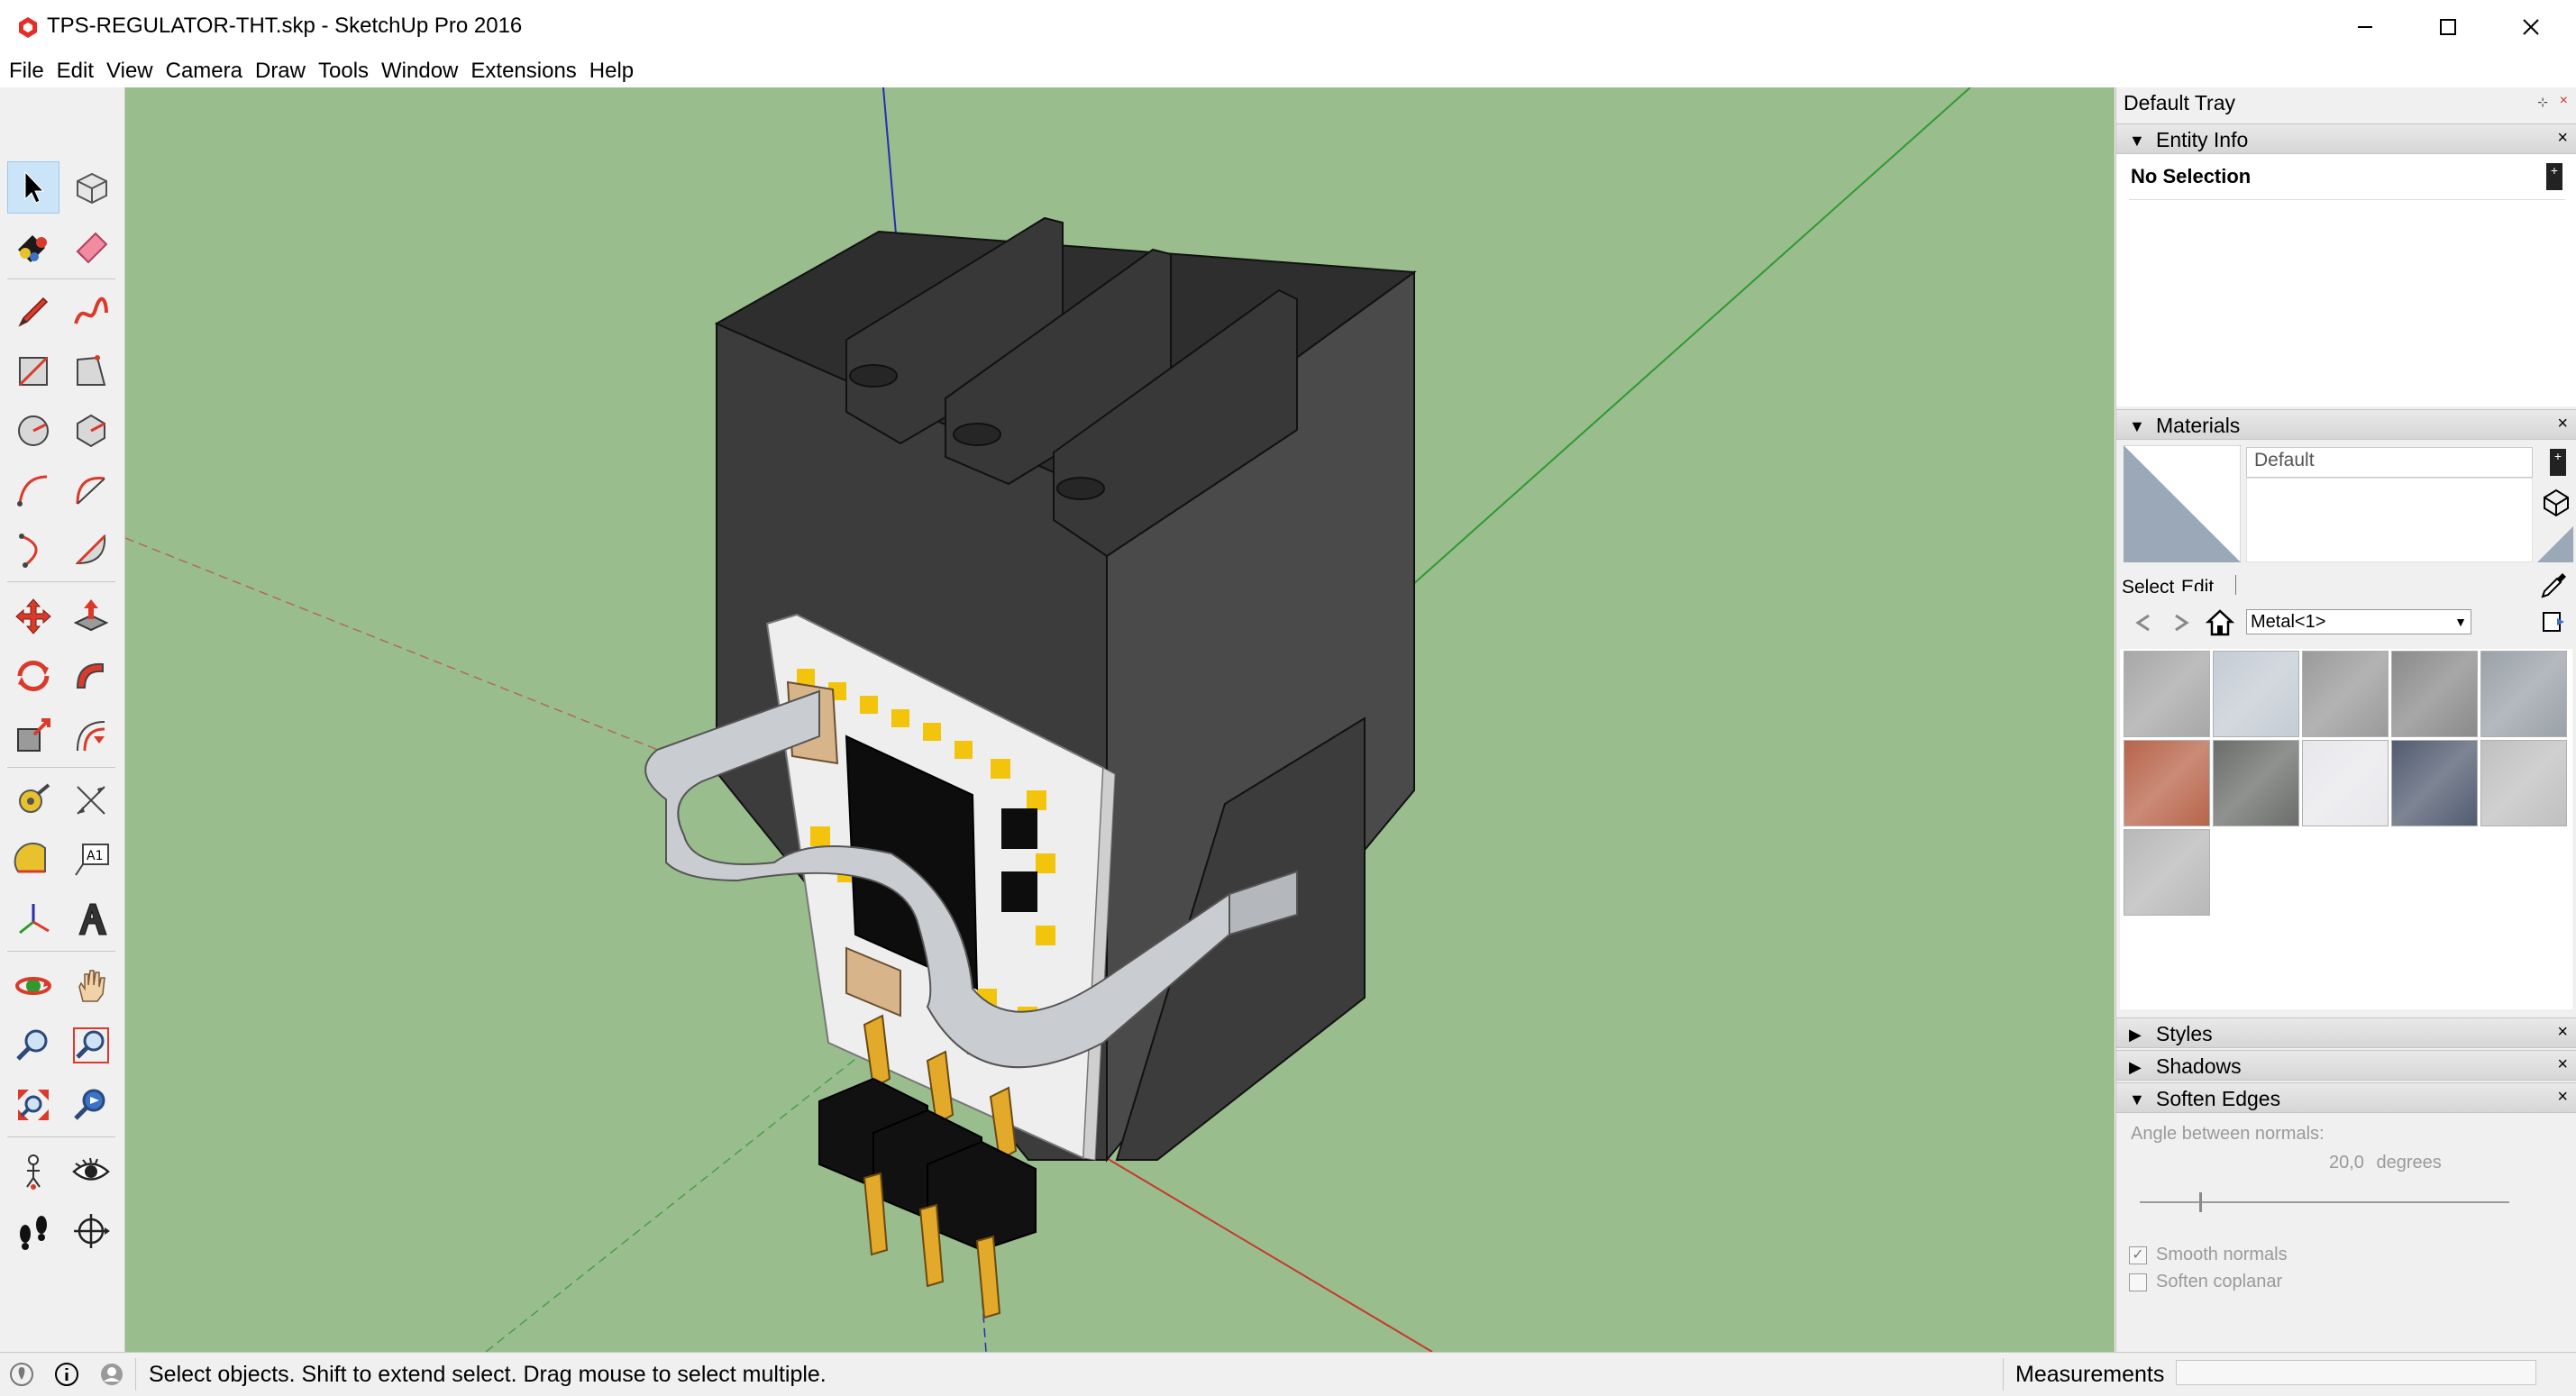 The width and height of the screenshot is (2576, 1396). I want to click on zoom-tool-button, so click(33, 1045).